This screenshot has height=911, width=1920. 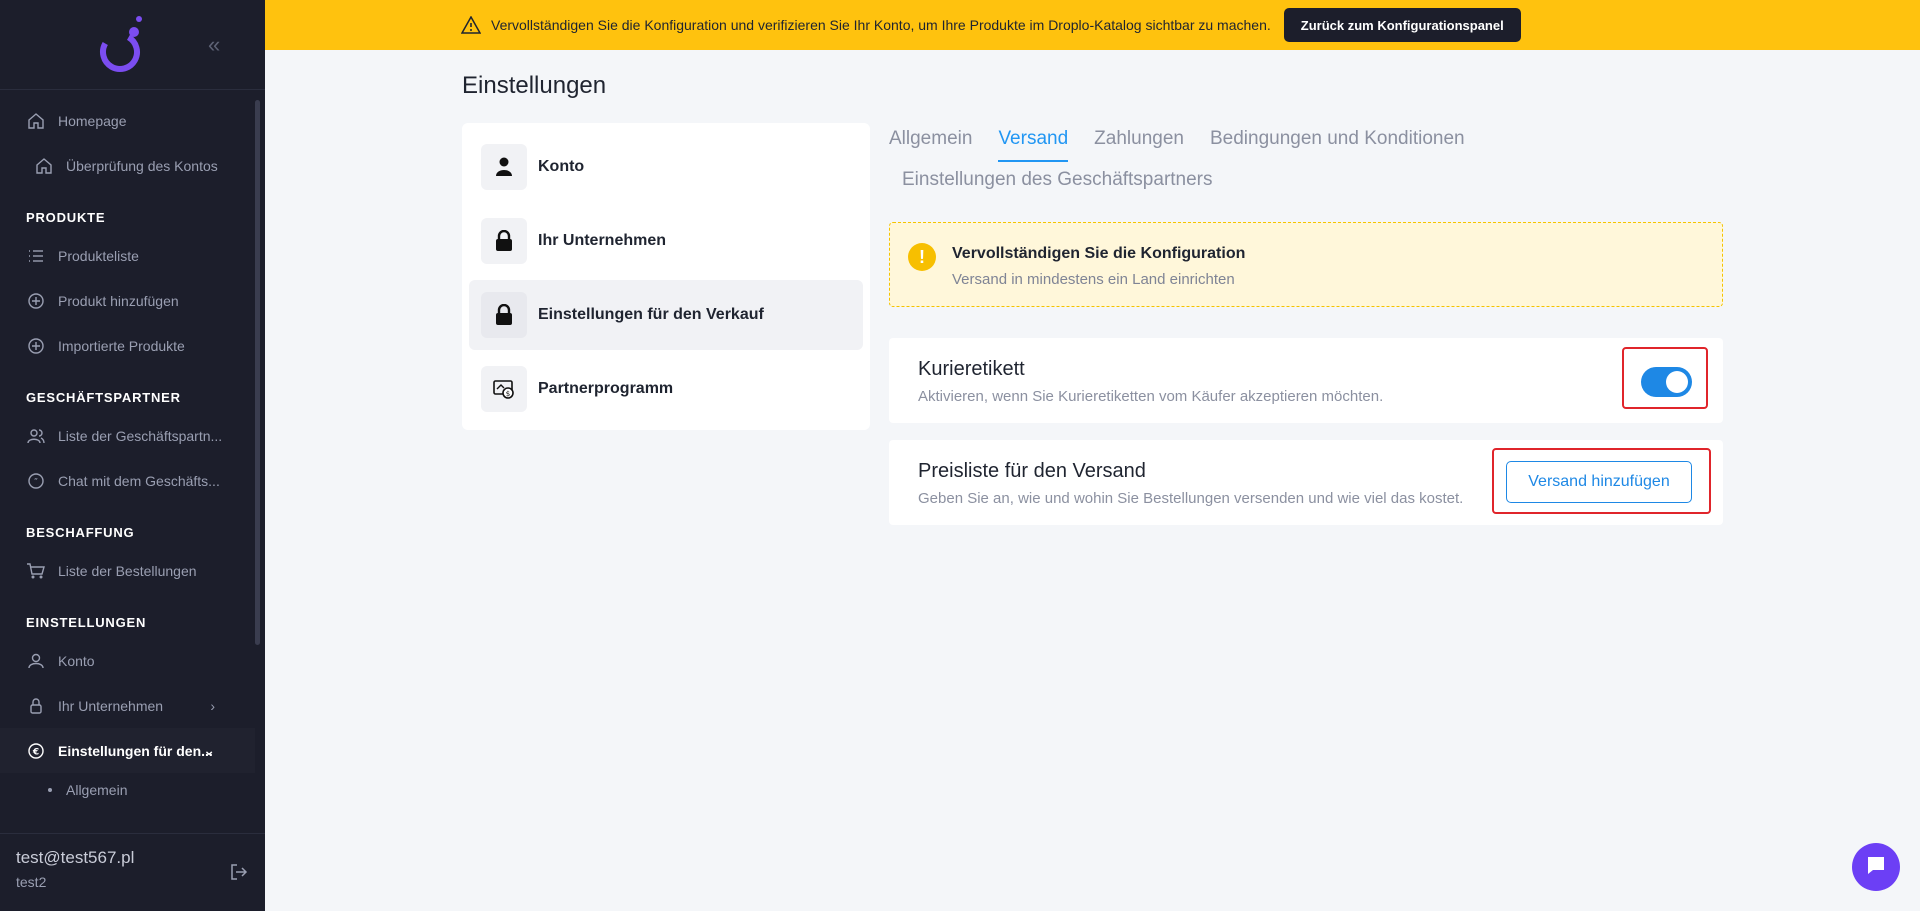 I want to click on sidebar-item-label: Überprüfung des Kontos, so click(x=142, y=165).